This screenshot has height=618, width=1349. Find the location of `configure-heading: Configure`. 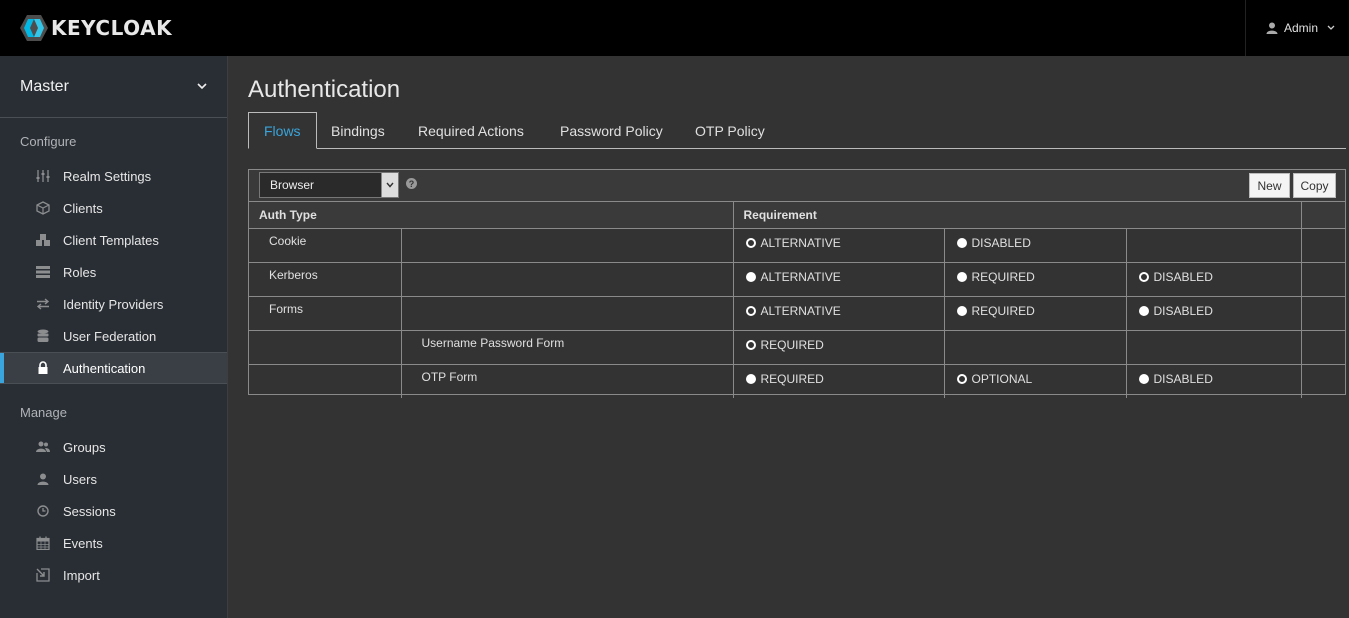

configure-heading: Configure is located at coordinates (48, 141).